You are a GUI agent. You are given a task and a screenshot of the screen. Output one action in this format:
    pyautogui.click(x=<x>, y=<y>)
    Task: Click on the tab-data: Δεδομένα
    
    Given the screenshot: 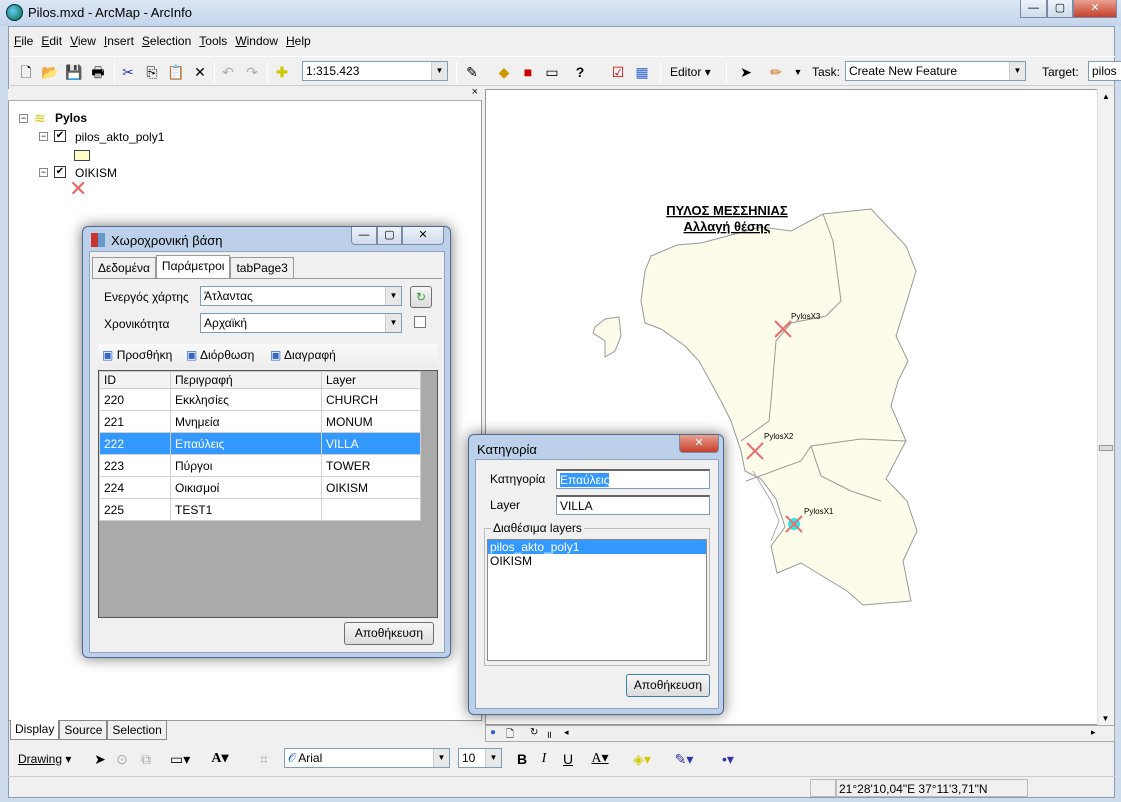 What is the action you would take?
    pyautogui.click(x=124, y=267)
    